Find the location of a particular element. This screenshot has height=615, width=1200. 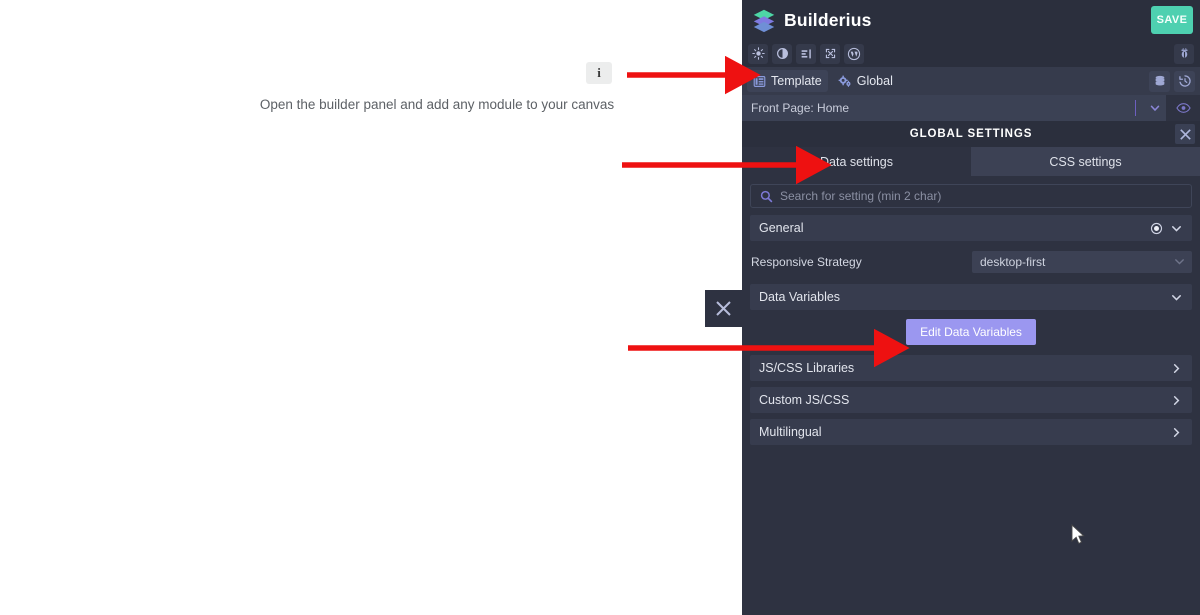

tab-global: Global is located at coordinates (865, 81).